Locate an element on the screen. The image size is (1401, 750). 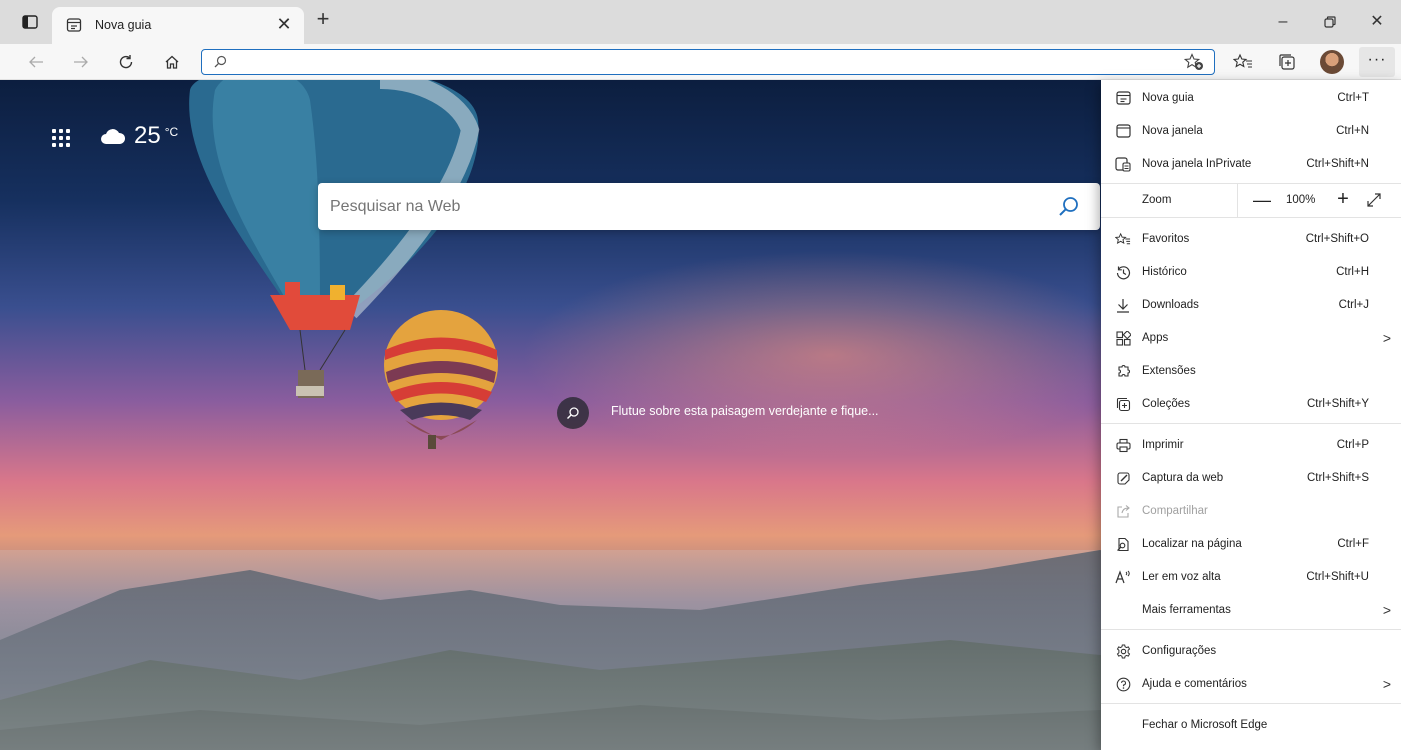
zoom-level: 100% is located at coordinates (1301, 200).